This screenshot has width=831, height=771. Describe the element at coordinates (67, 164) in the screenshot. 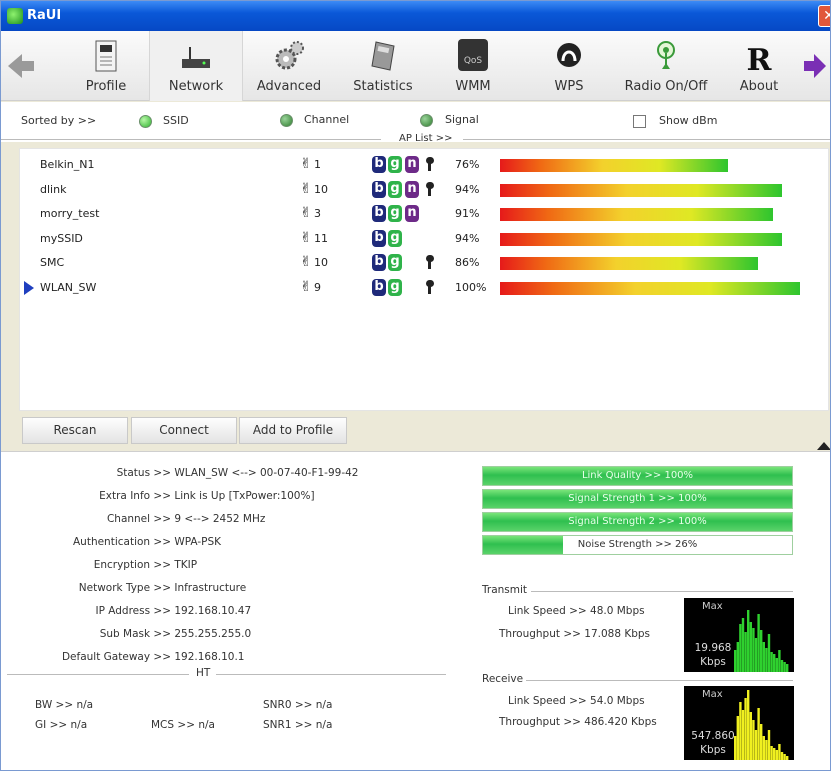

I see `ap-ssid: Belkin_N1` at that location.